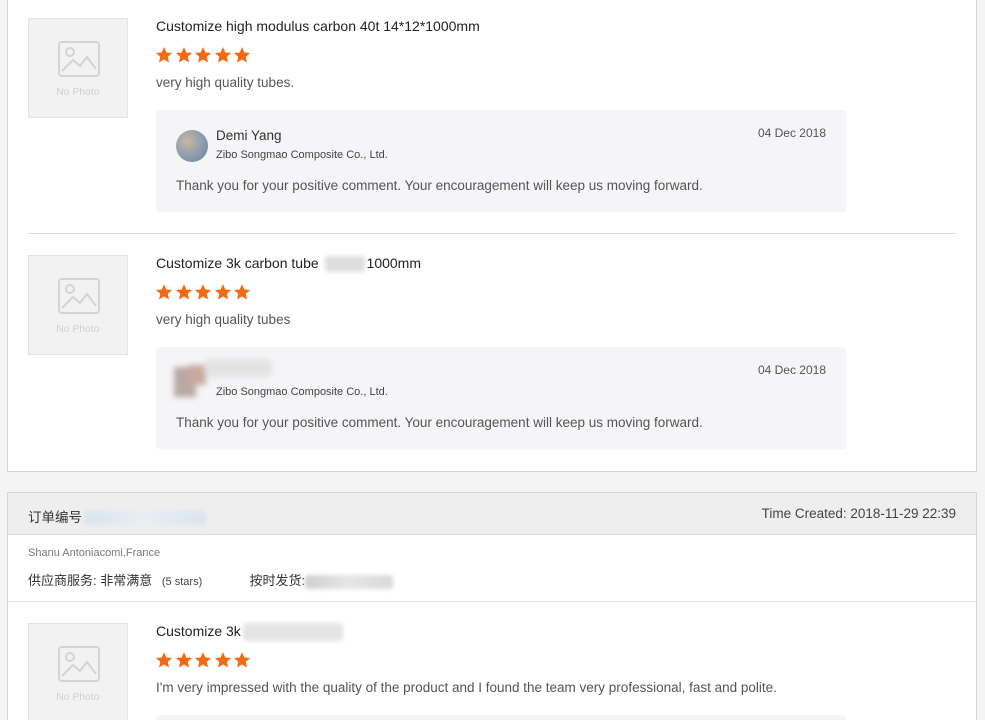 The image size is (985, 720). I want to click on product-title-start: Customize 3k carbon tube, so click(237, 263).